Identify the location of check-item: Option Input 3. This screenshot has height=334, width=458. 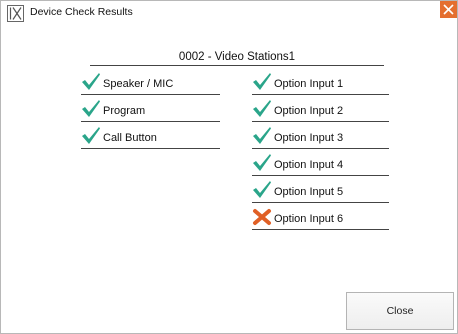
(320, 138).